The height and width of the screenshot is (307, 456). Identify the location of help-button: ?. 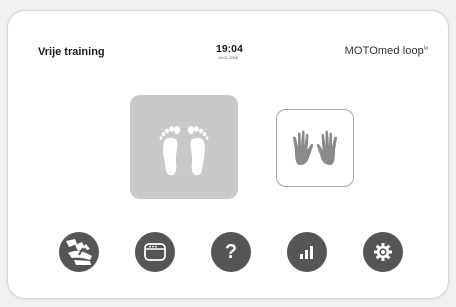
(231, 252).